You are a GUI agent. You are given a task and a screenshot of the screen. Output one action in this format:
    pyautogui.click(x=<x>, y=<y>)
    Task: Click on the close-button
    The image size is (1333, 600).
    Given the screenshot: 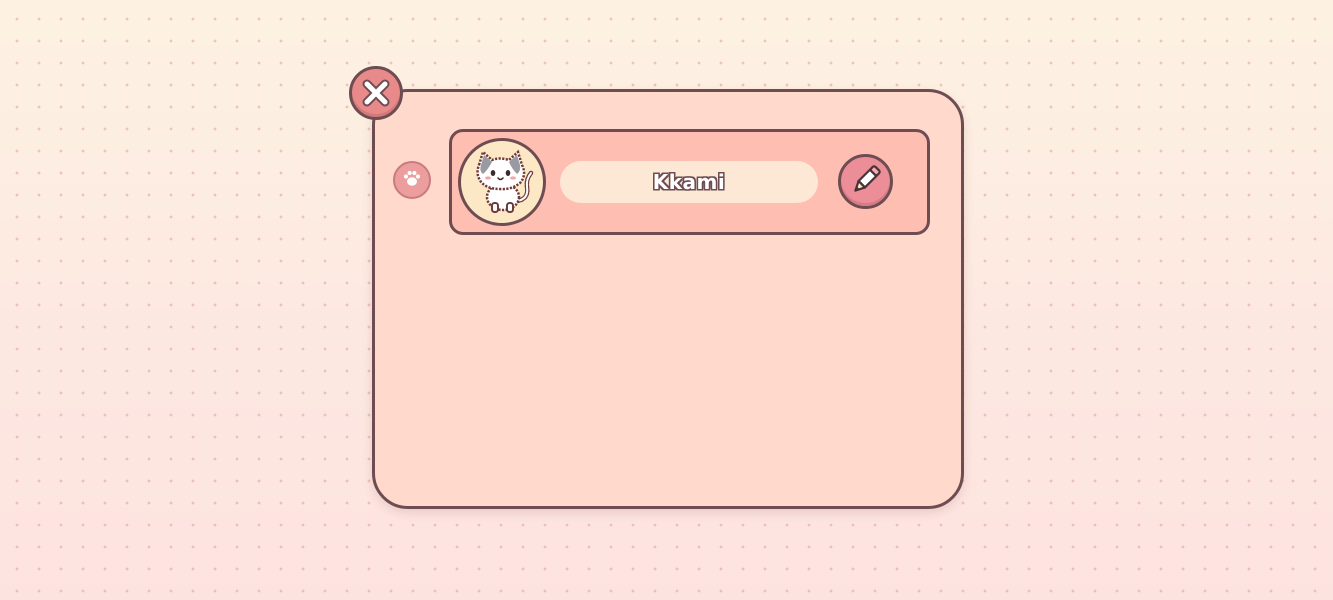 What is the action you would take?
    pyautogui.click(x=376, y=93)
    